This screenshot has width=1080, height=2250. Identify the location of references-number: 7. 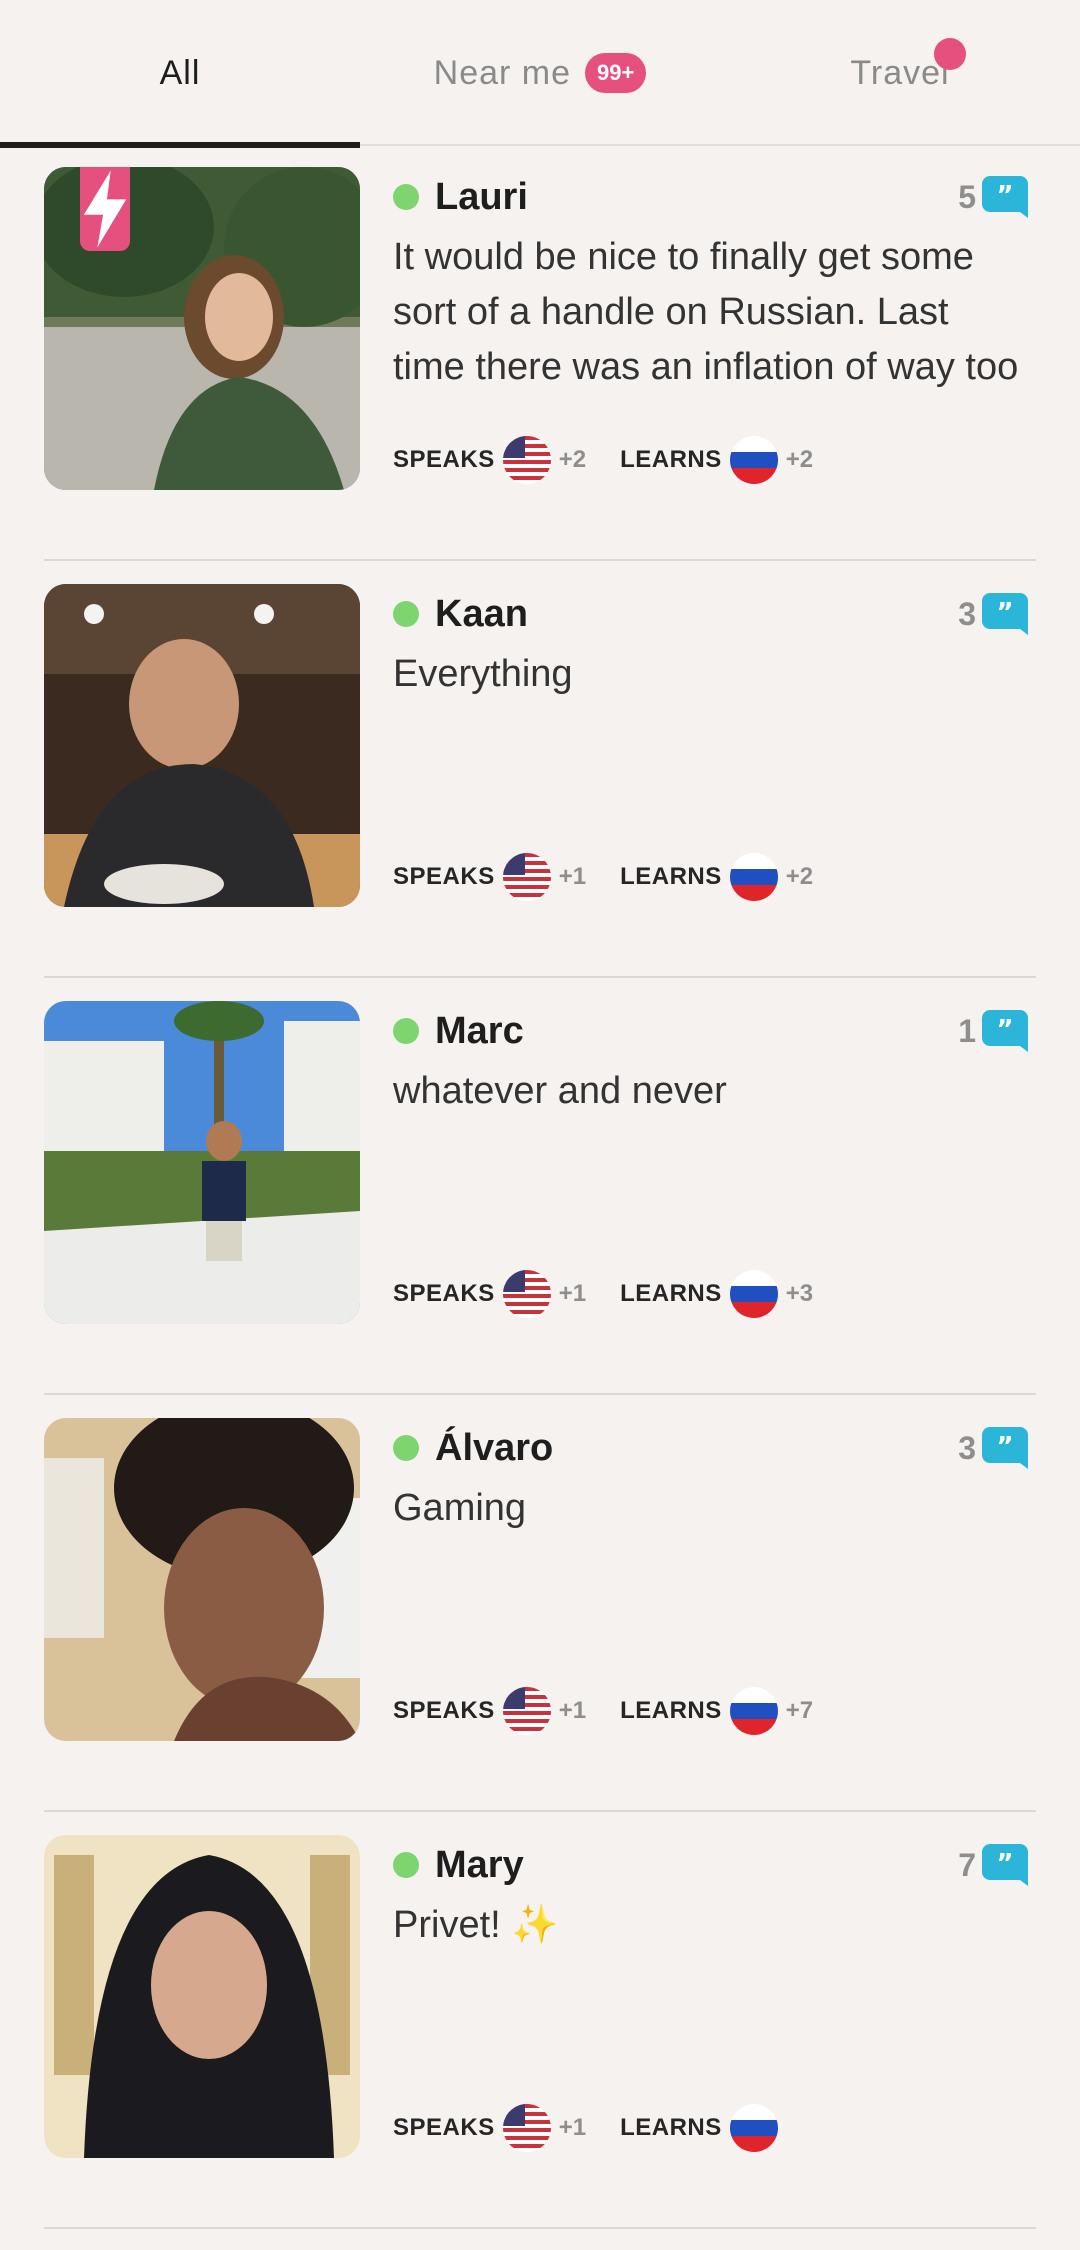
(967, 1864).